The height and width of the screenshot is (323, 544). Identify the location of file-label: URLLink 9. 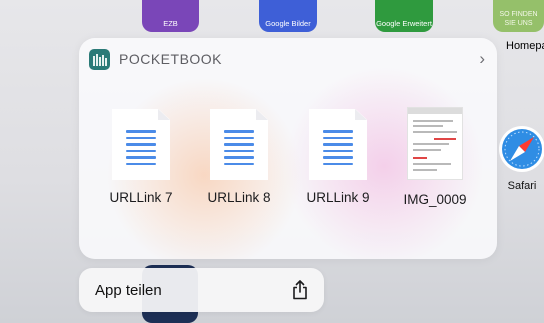
(338, 197).